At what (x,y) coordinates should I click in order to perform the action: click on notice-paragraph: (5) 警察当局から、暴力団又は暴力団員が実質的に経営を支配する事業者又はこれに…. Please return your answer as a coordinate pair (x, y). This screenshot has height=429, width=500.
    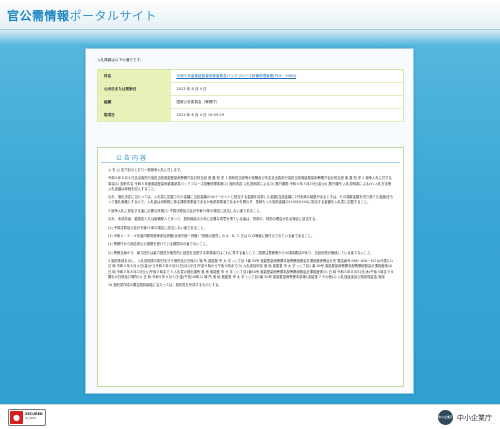
    Looking at the image, I should click on (241, 252).